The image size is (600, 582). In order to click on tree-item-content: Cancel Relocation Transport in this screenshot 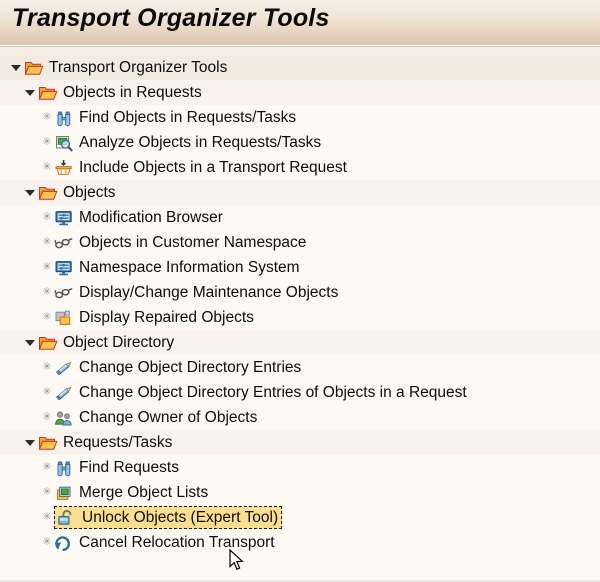, I will do `click(164, 542)`.